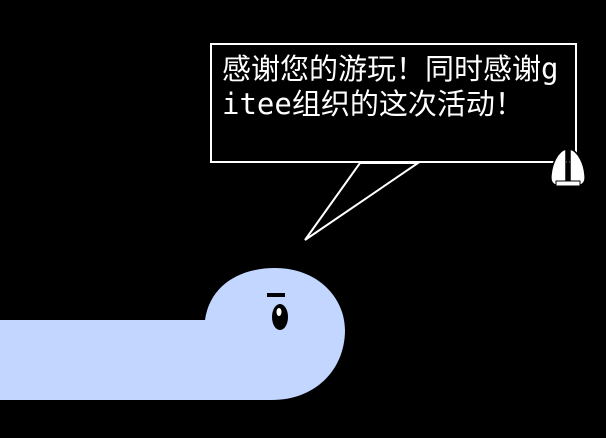 The image size is (606, 438). I want to click on dialog-text: 感谢您的游玩！同时感谢gitee组织的这次活动！, so click(390, 86).